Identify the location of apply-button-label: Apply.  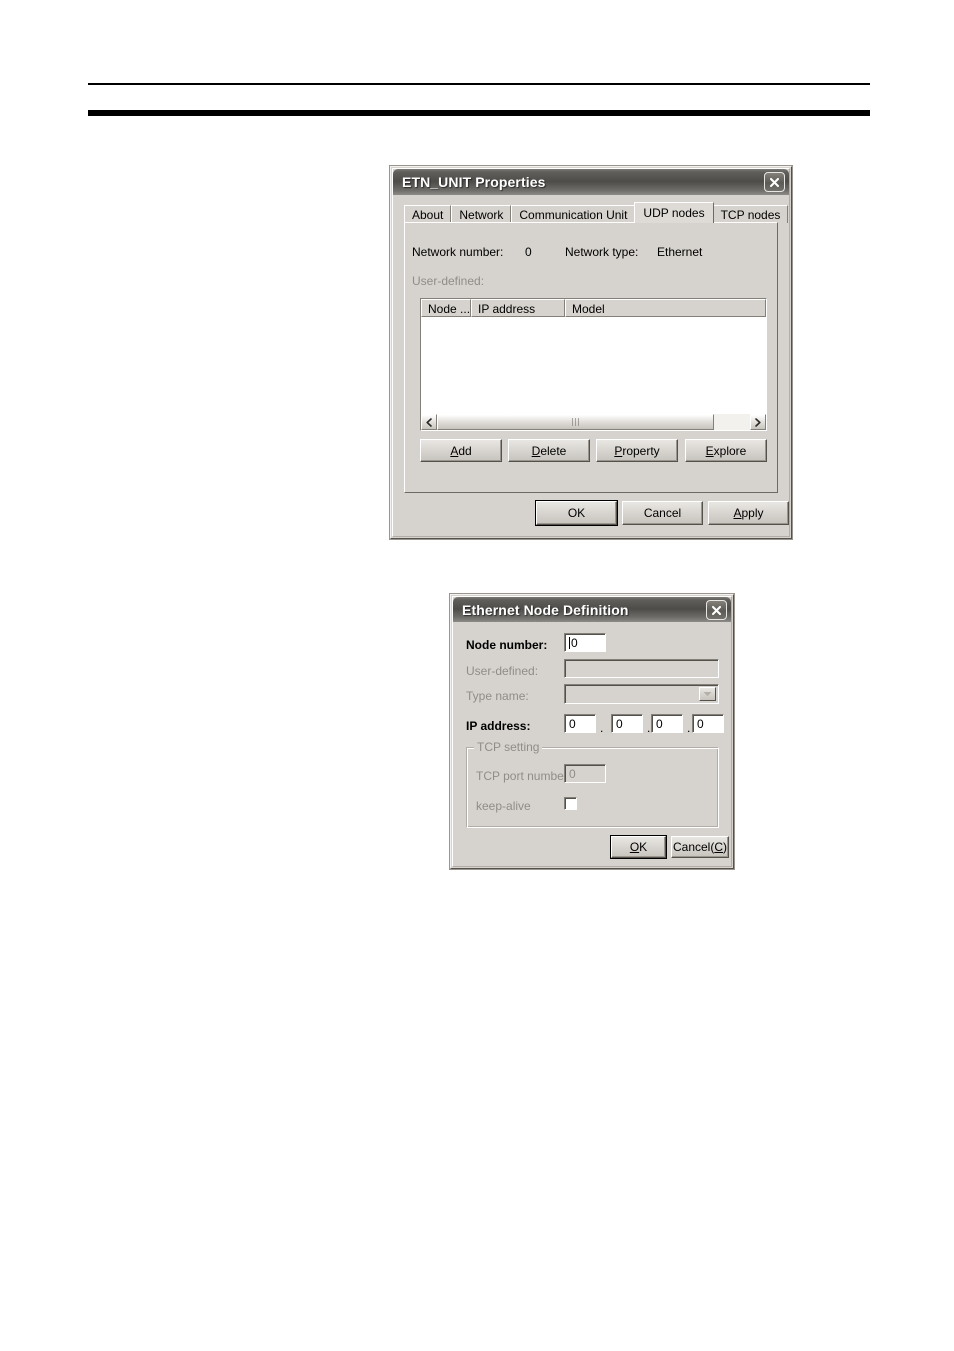
(748, 513).